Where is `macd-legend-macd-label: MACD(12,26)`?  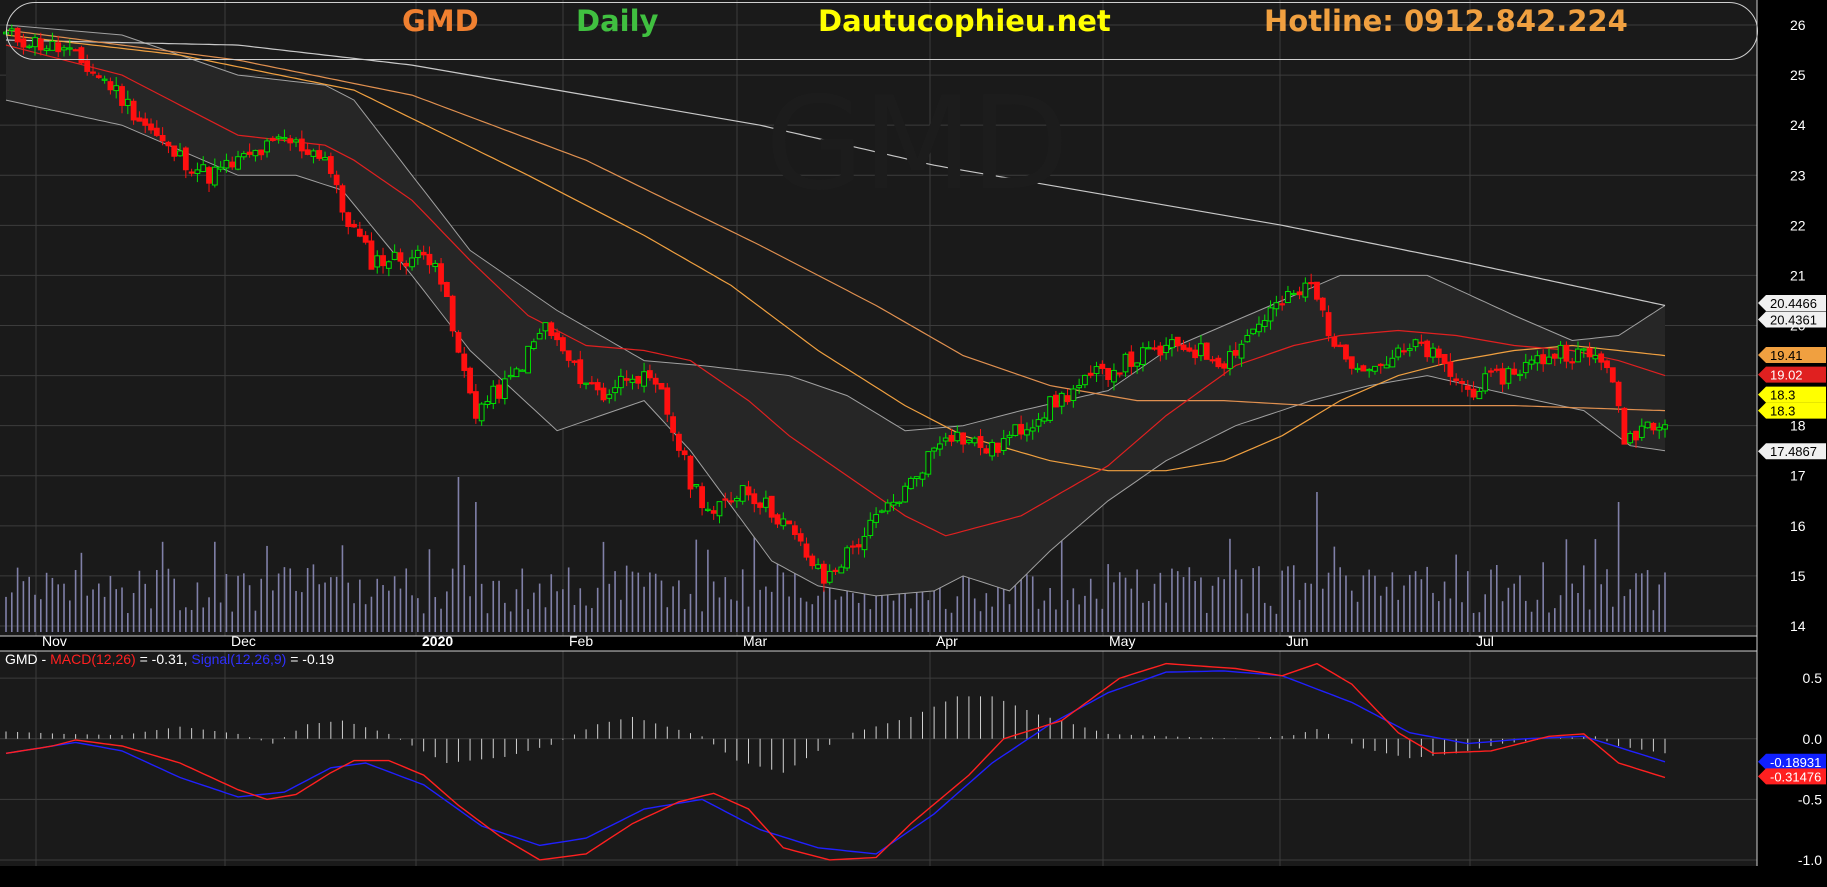
macd-legend-macd-label: MACD(12,26) is located at coordinates (93, 659).